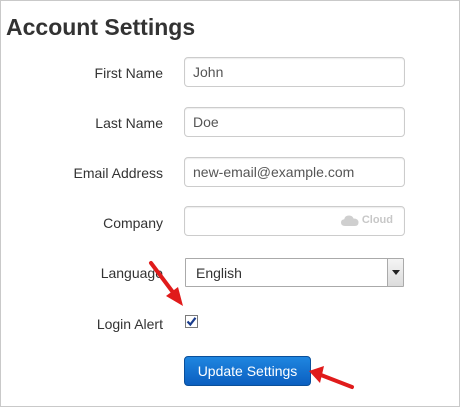 The height and width of the screenshot is (407, 460). I want to click on page-title: Account Settings, so click(101, 27).